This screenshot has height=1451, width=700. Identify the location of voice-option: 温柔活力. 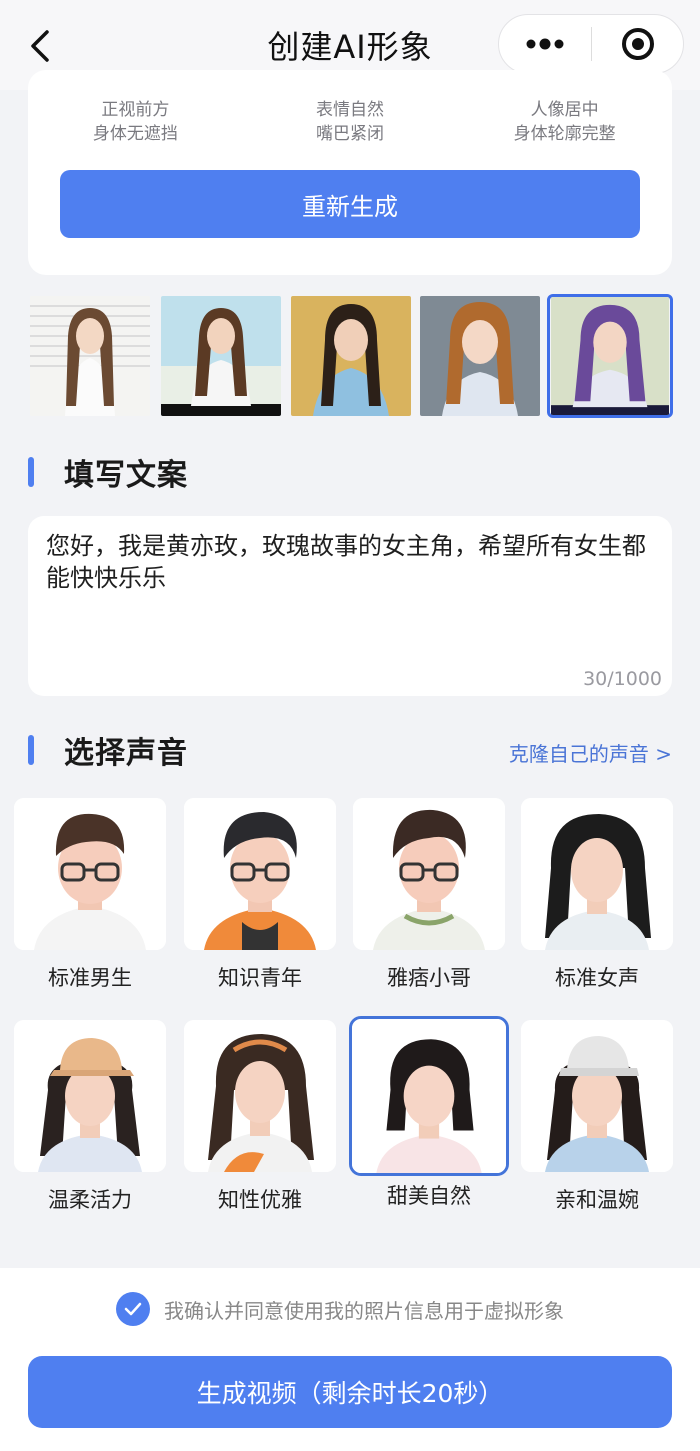
(90, 1125).